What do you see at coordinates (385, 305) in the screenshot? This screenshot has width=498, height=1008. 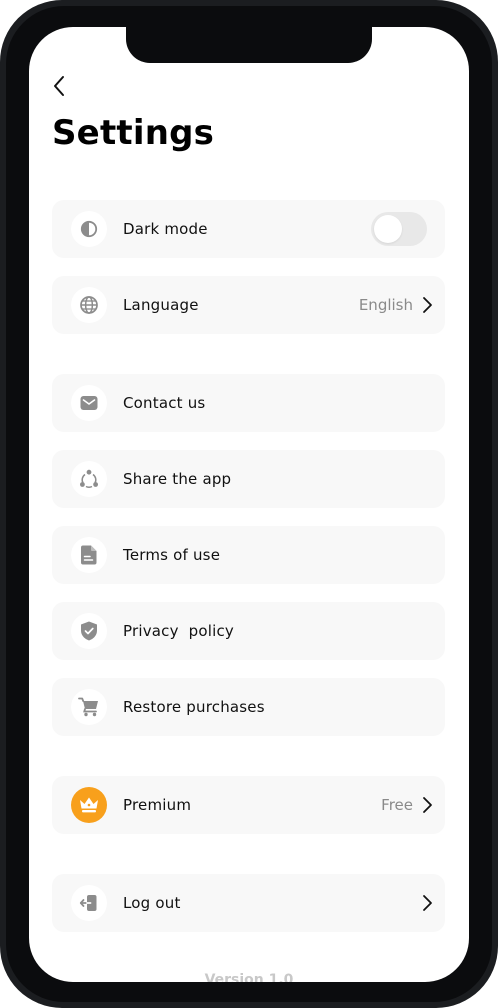 I see `language-value: English` at bounding box center [385, 305].